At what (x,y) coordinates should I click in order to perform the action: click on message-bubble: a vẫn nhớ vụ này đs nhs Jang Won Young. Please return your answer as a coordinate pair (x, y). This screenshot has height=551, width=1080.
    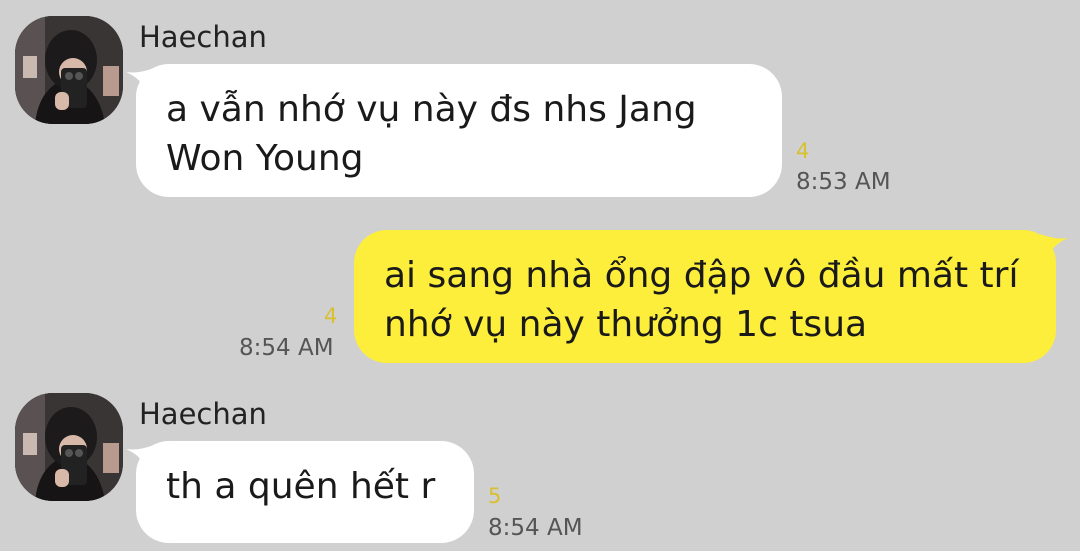
    Looking at the image, I should click on (459, 130).